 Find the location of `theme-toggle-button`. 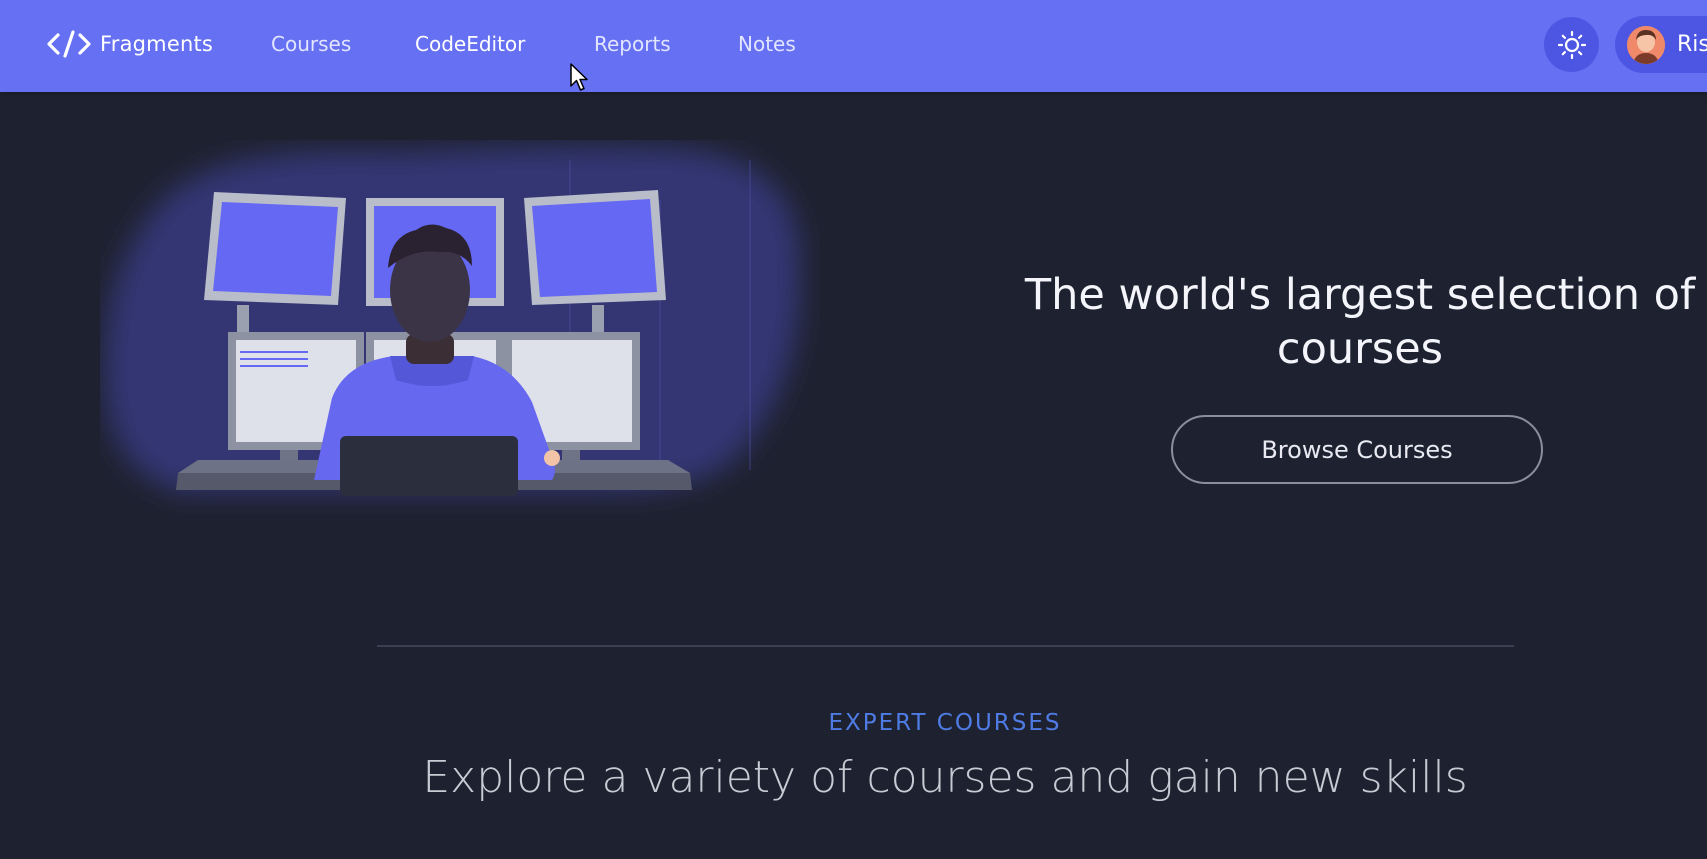

theme-toggle-button is located at coordinates (1571, 44).